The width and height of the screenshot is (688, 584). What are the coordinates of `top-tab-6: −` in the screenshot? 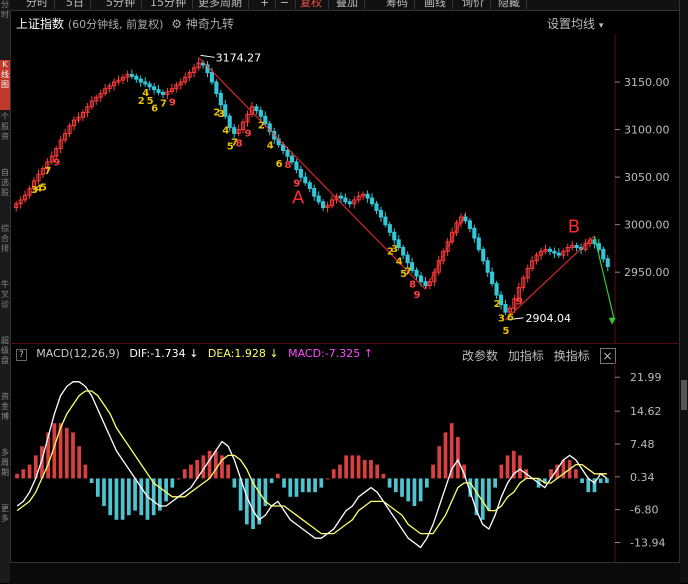 It's located at (285, 4).